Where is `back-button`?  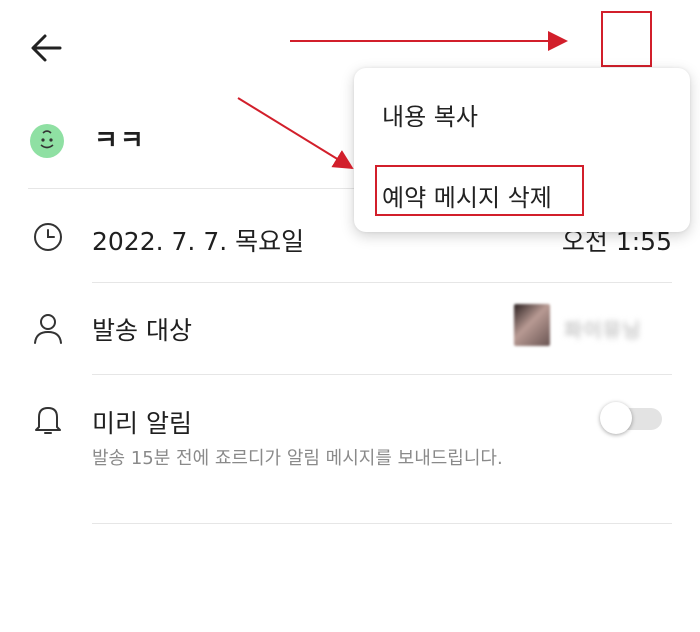 back-button is located at coordinates (46, 48).